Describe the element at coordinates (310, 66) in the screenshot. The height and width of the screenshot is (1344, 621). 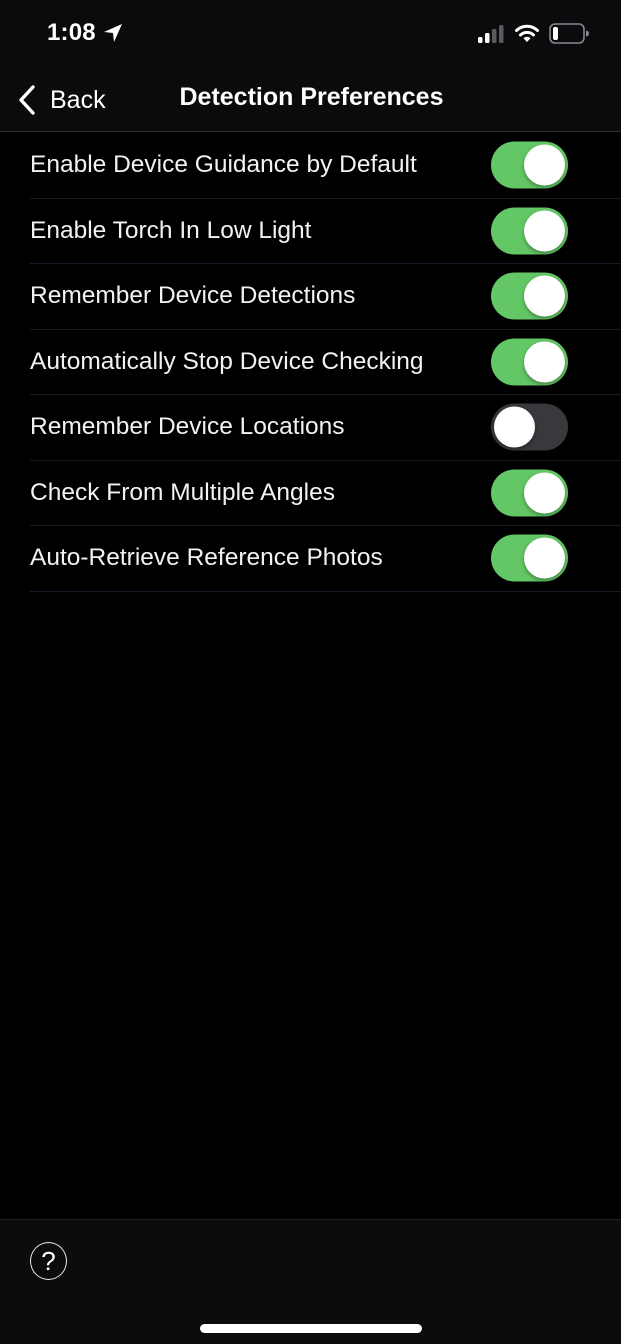
I see `top-bar: 1:08 Back Detection Preferences` at that location.